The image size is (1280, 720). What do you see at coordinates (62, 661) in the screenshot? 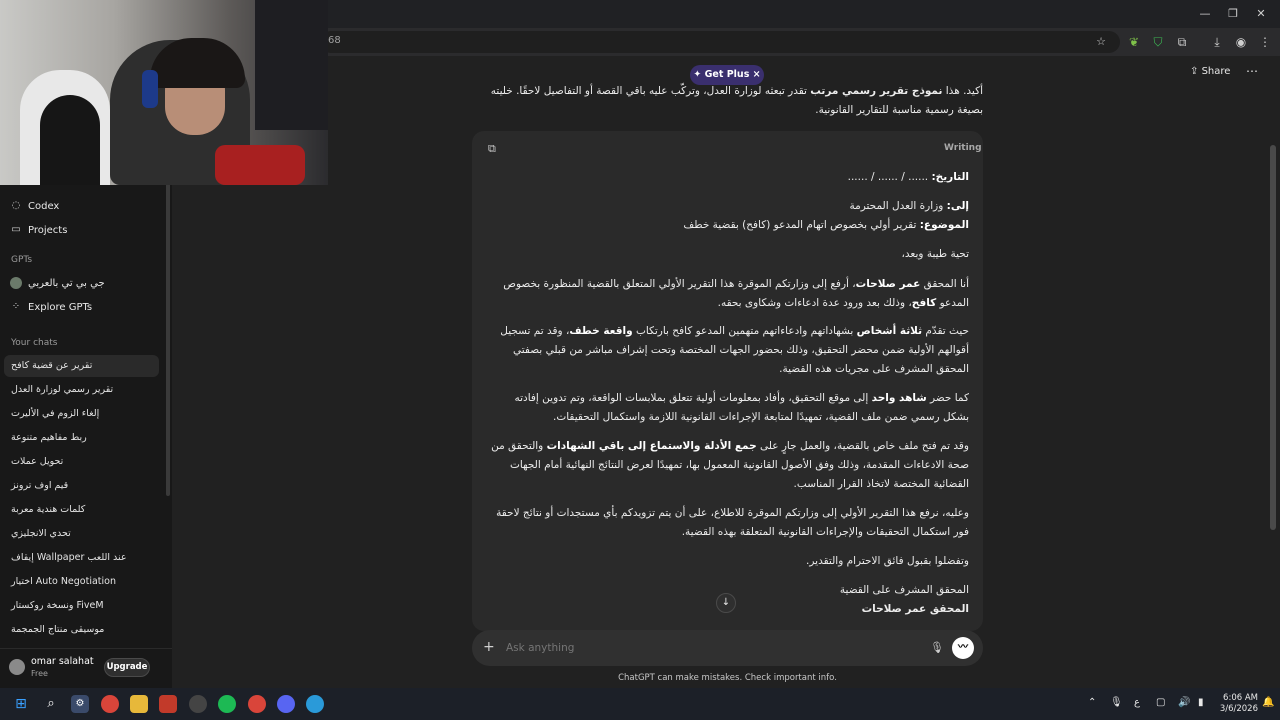
I see `user-name: omar salahat` at bounding box center [62, 661].